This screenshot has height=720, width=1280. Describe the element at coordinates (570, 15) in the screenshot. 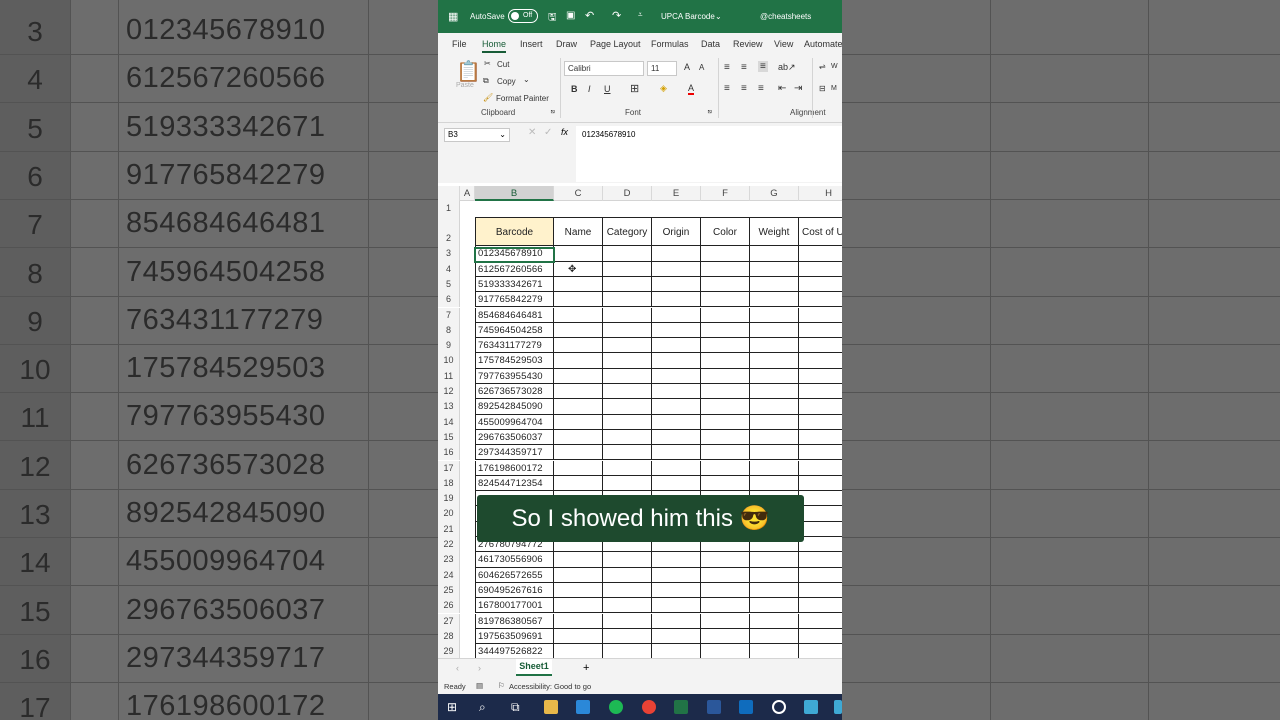

I see `save-as-icon: ▣` at that location.